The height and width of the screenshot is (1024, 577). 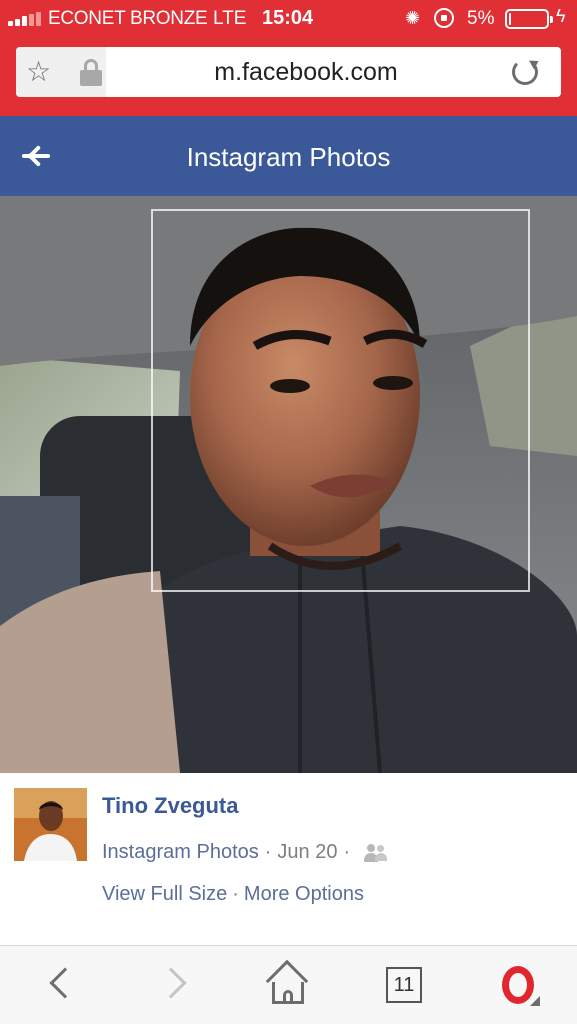 What do you see at coordinates (510, 19) in the screenshot?
I see `battery-fill` at bounding box center [510, 19].